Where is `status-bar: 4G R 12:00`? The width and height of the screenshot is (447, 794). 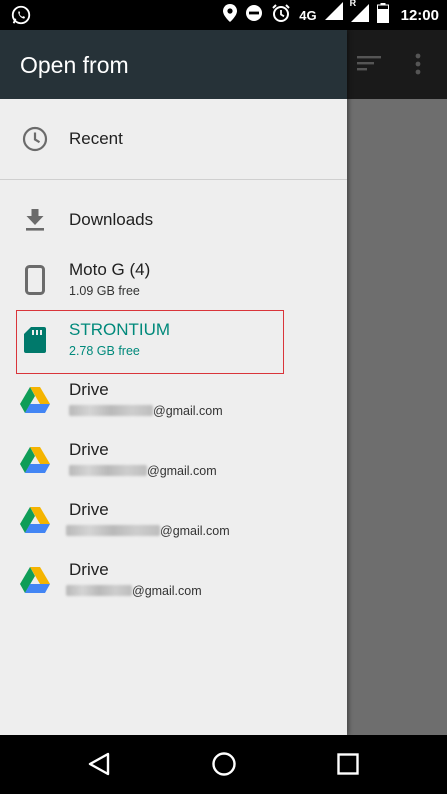 status-bar: 4G R 12:00 is located at coordinates (223, 15).